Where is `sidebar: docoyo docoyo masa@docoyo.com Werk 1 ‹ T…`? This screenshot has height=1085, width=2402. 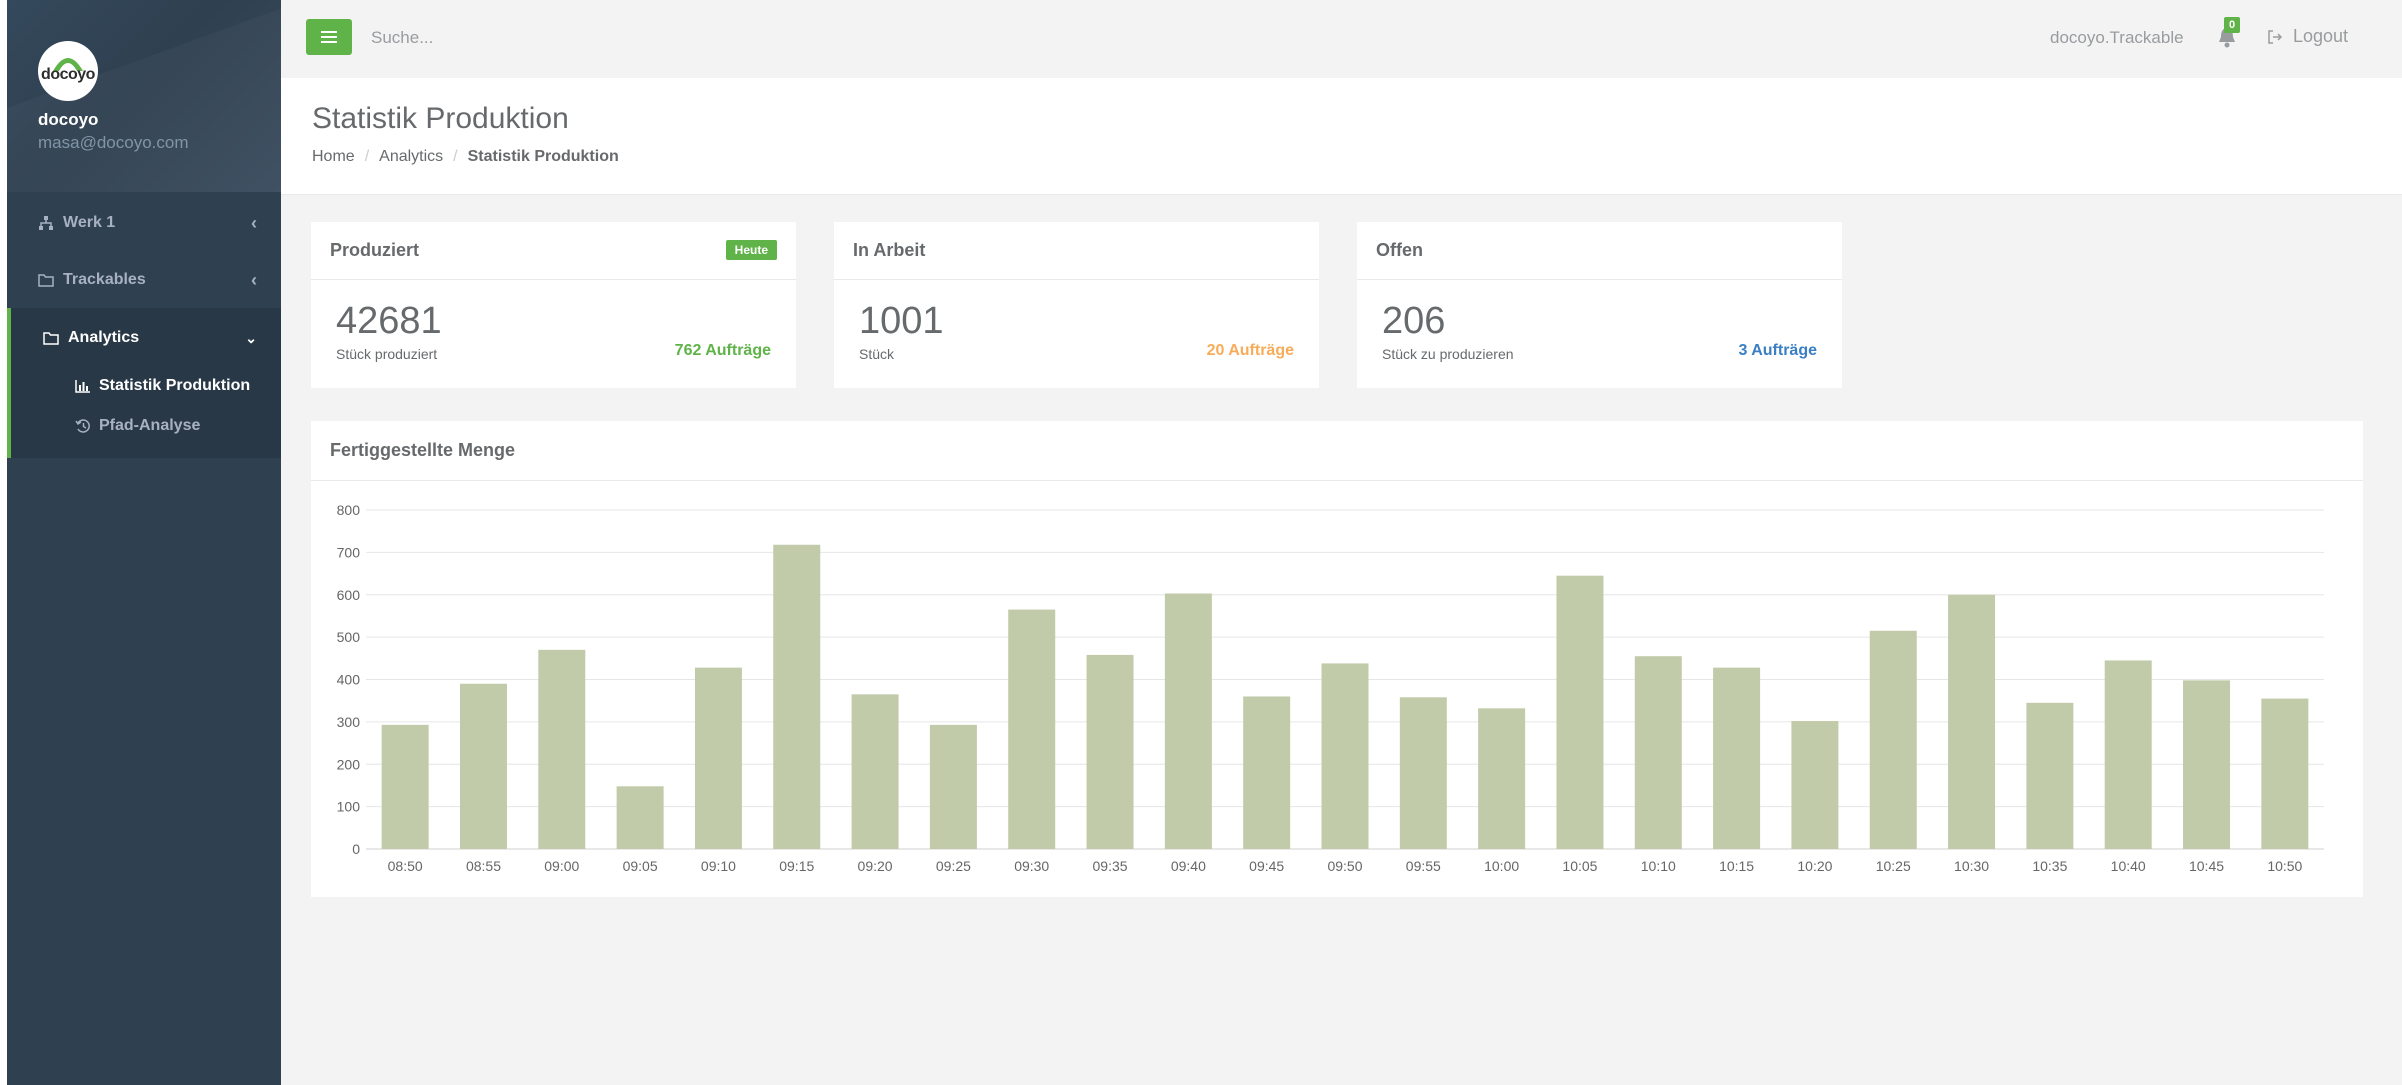
sidebar: docoyo docoyo masa@docoyo.com Werk 1 ‹ T… is located at coordinates (144, 542).